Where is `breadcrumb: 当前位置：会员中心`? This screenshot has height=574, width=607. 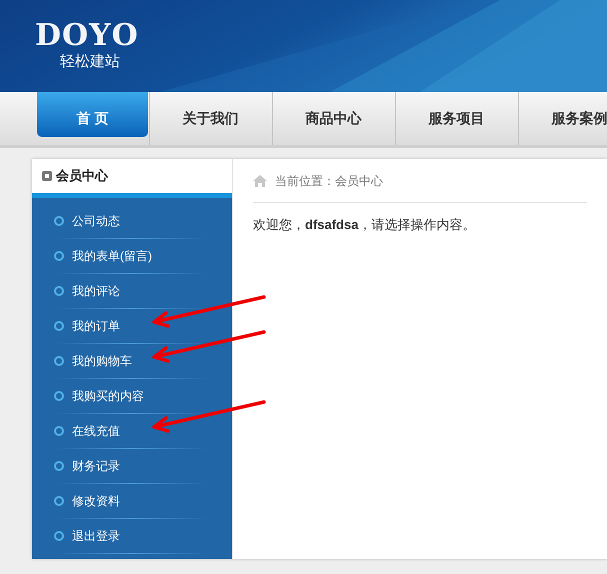 breadcrumb: 当前位置：会员中心 is located at coordinates (329, 181).